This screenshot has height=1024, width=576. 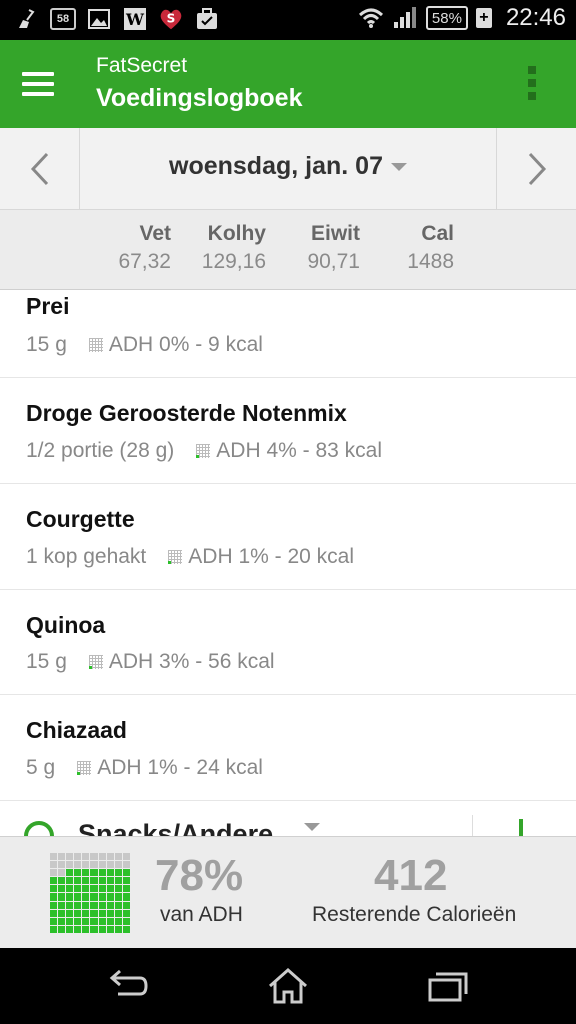 I want to click on meal-section-header: Snacks/Andere, so click(x=288, y=818).